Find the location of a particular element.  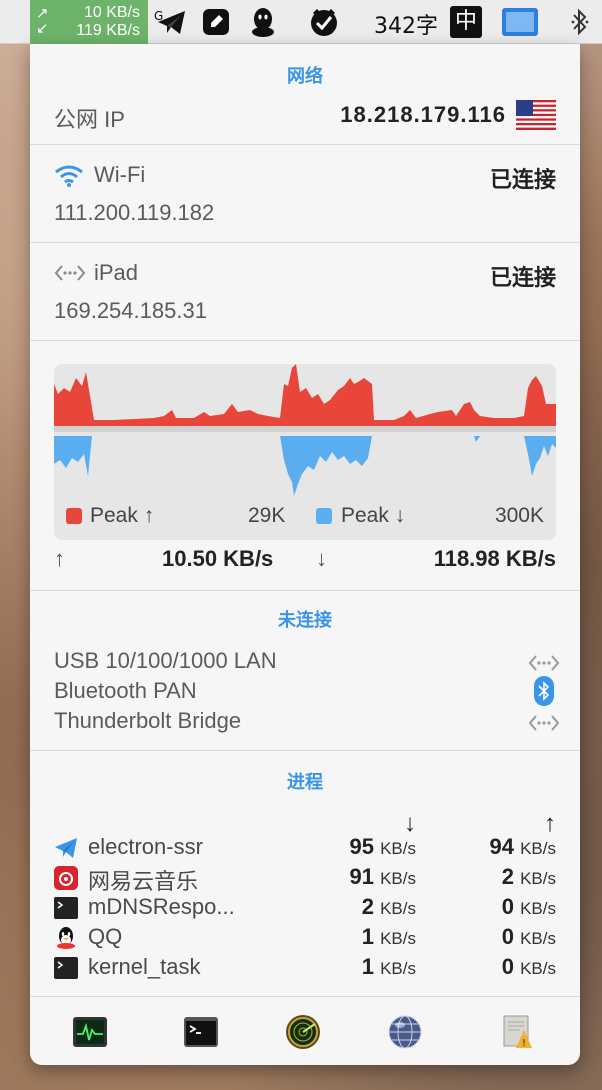

menubar-download-rate: 119 KB/s is located at coordinates (108, 30).